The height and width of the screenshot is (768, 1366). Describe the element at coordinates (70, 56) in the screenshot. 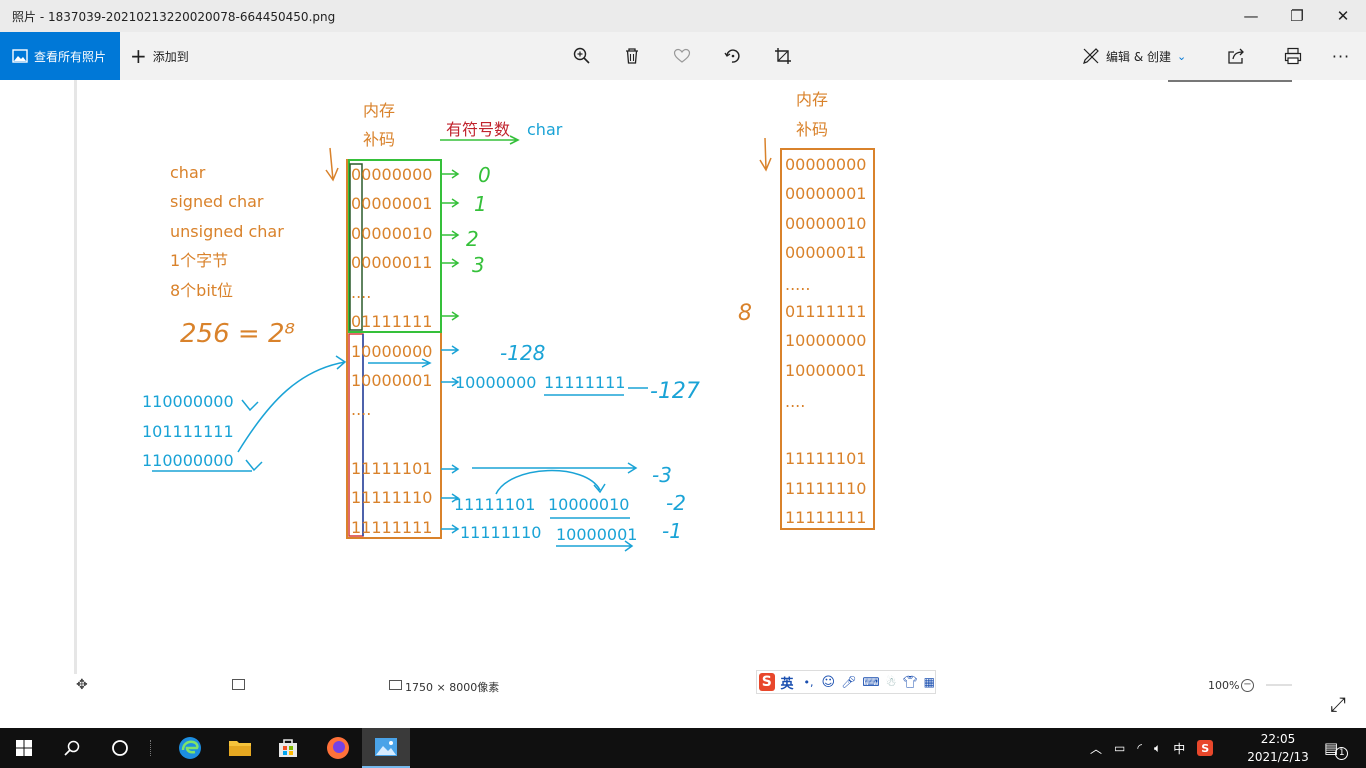

I see `view-all-photos-label: 查看所有照片` at that location.